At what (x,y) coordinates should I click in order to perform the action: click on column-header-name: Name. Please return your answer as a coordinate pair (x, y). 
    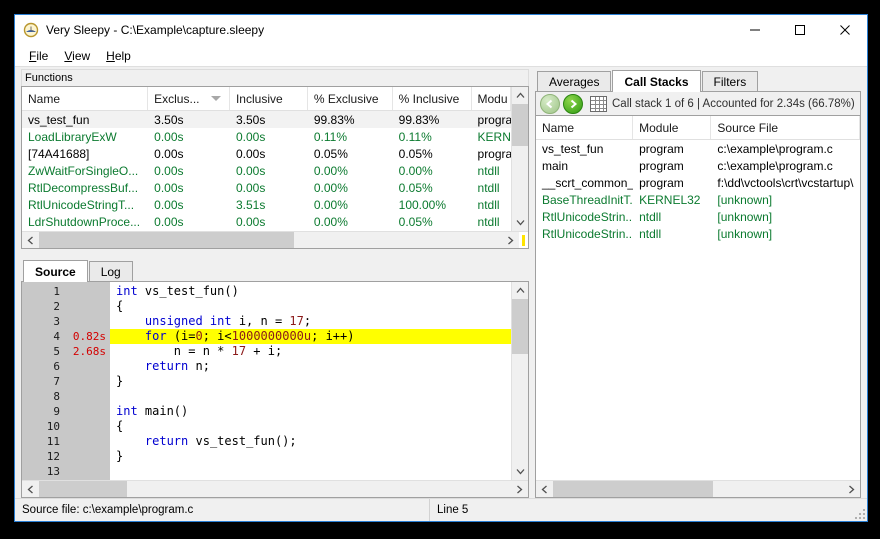
    Looking at the image, I should click on (85, 98).